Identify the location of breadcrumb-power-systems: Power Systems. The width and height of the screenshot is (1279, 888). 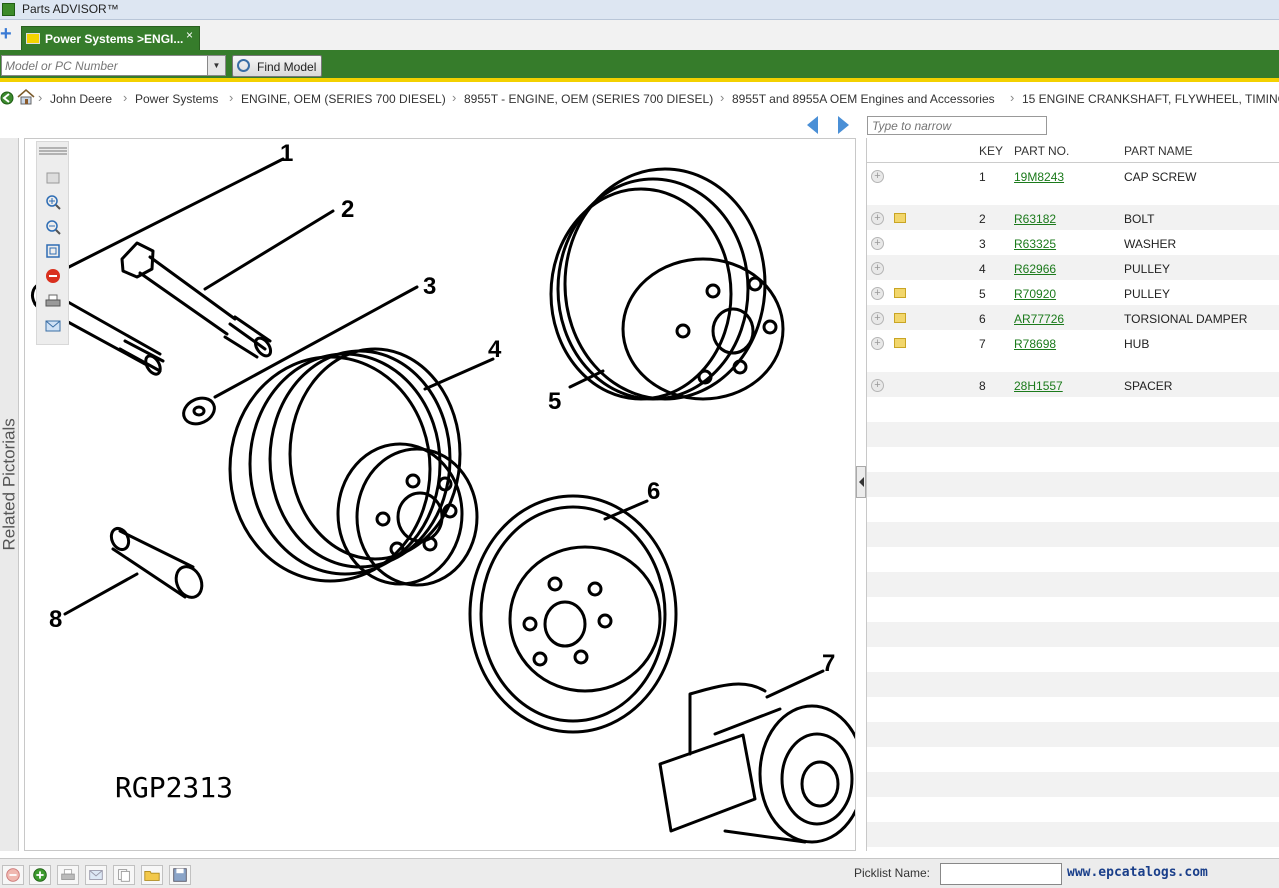
(176, 99).